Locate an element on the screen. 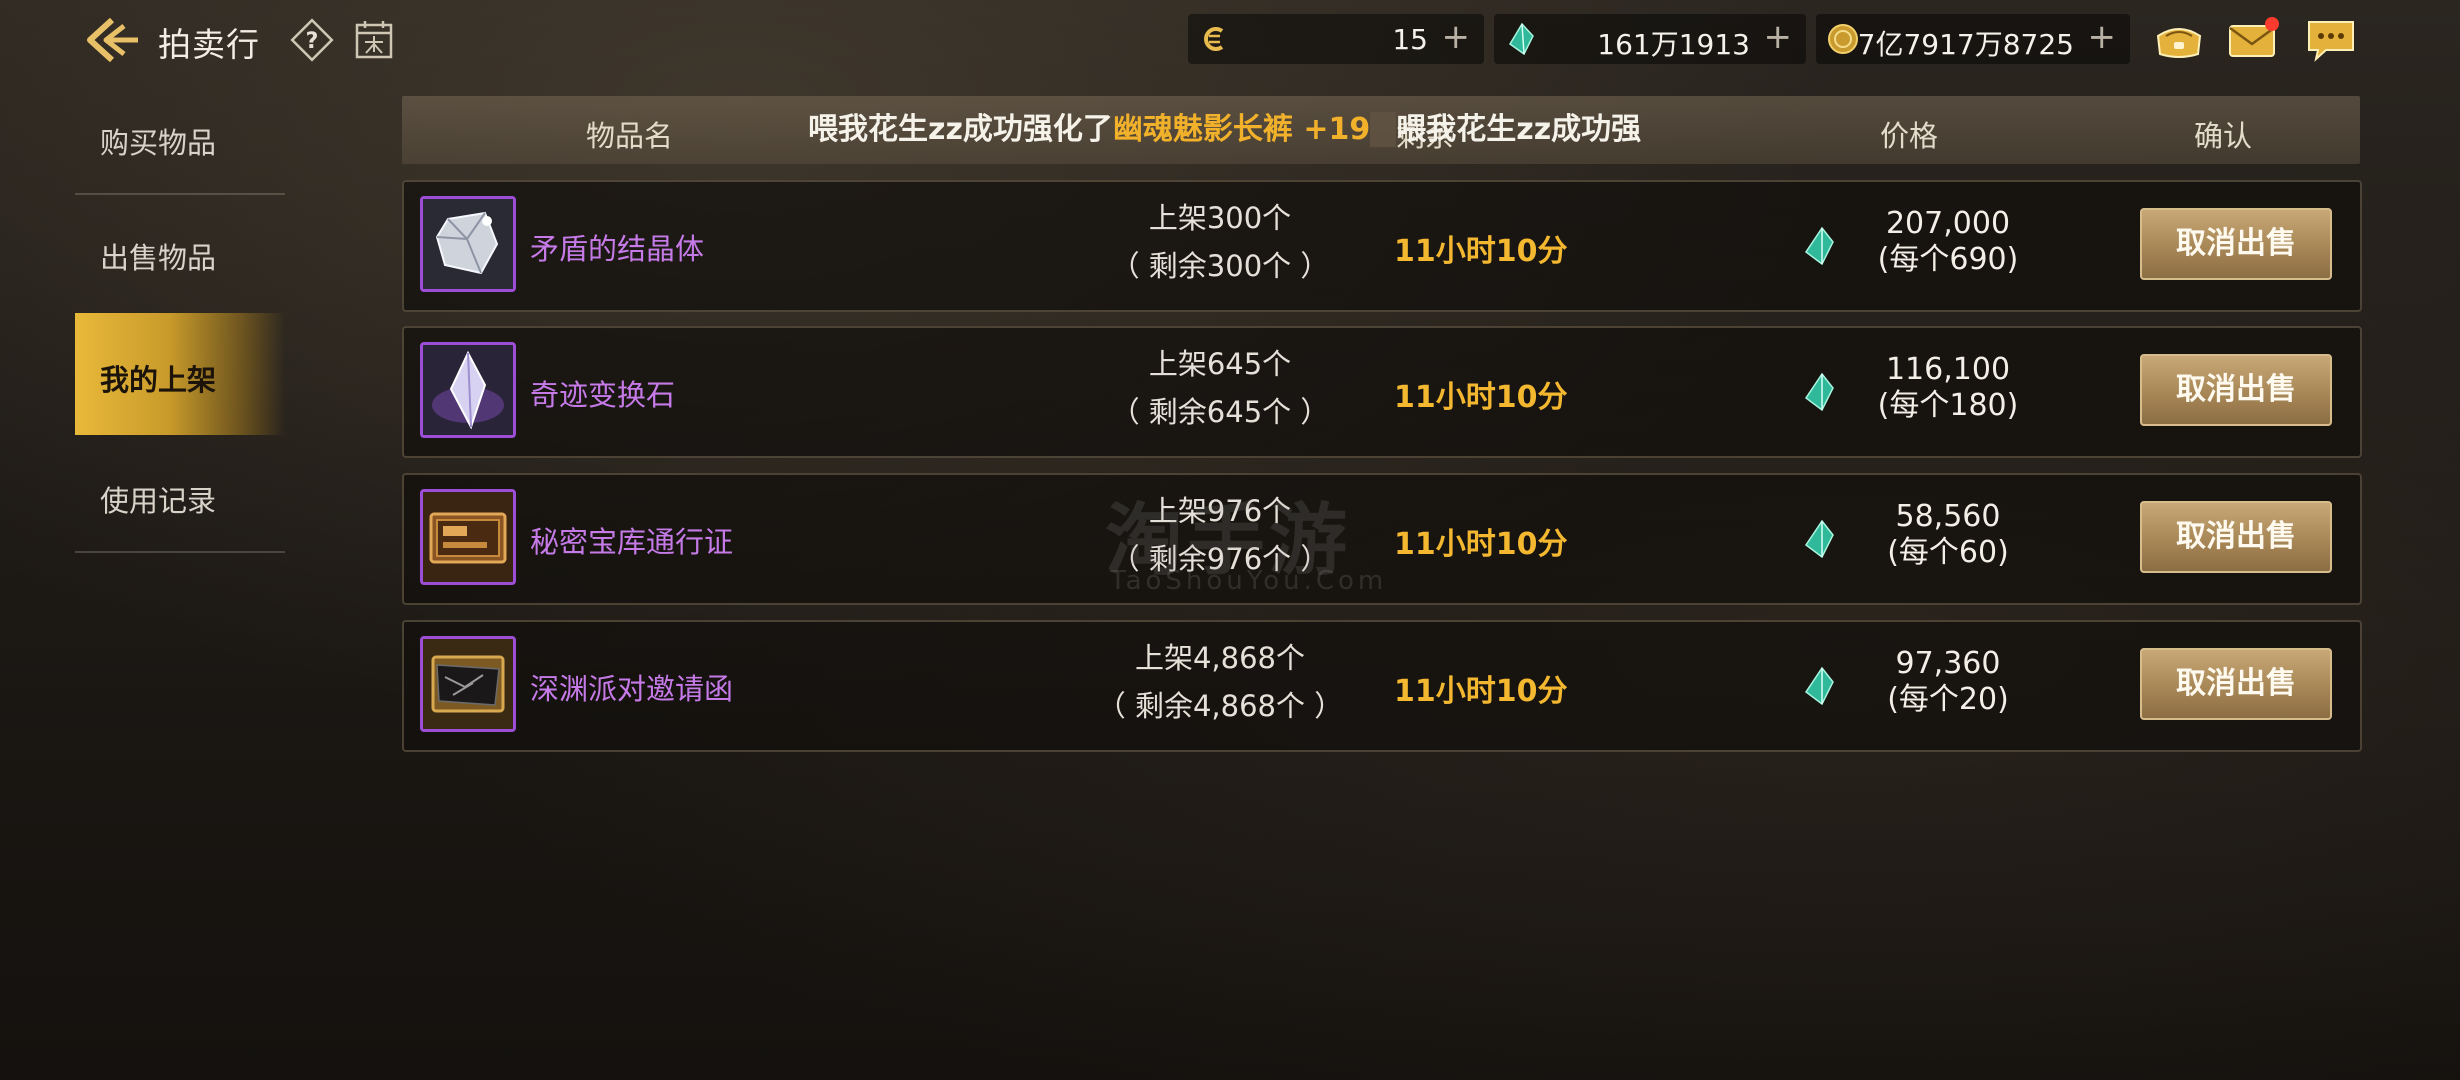 This screenshot has width=2460, height=1080. gold-coin-icon is located at coordinates (1843, 39).